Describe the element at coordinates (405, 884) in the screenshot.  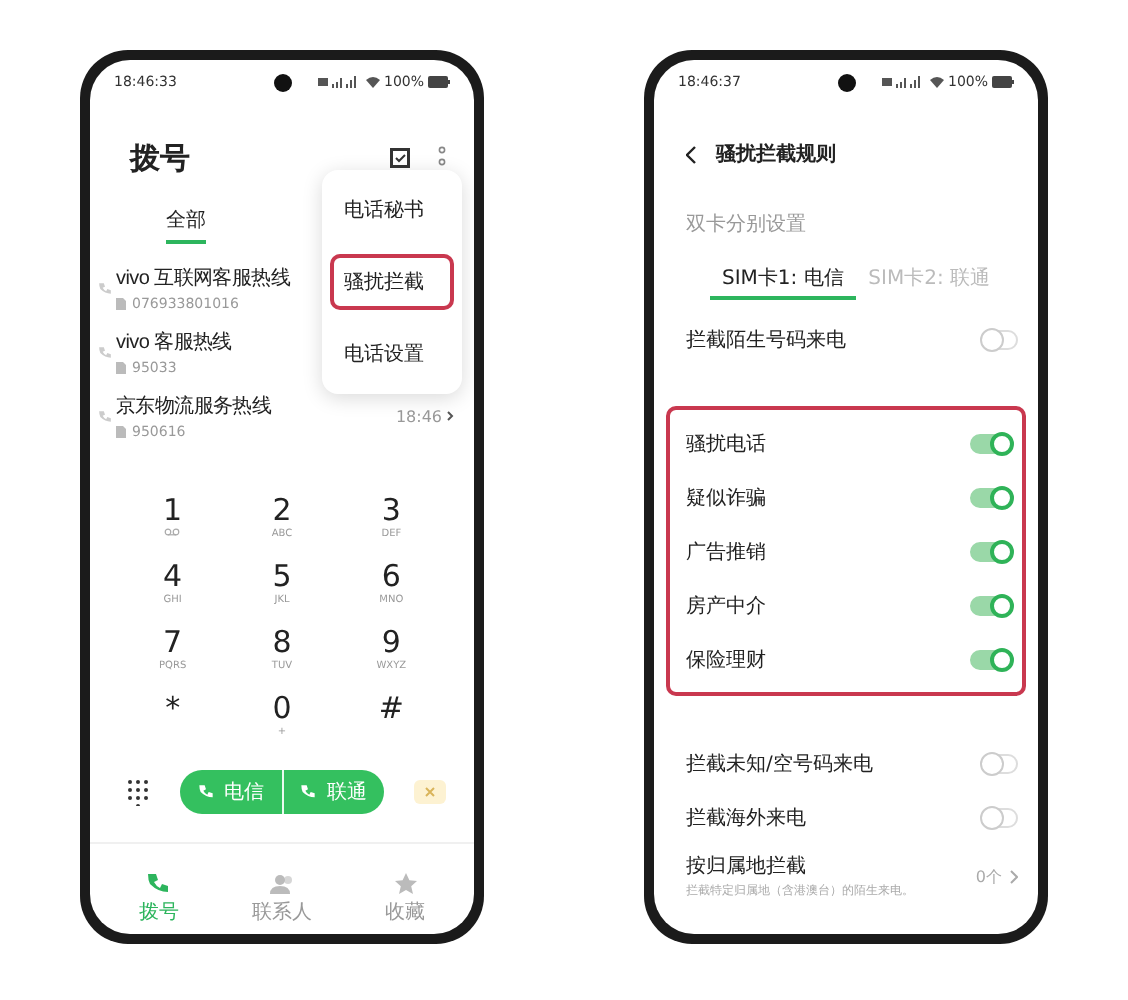
I see `star-icon` at that location.